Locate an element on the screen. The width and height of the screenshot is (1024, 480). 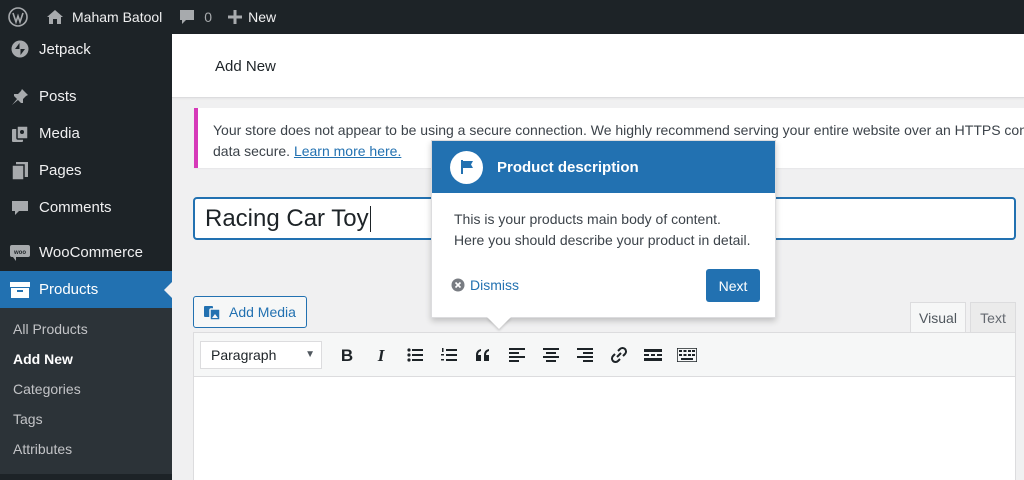
align-right-icon is located at coordinates (585, 354).